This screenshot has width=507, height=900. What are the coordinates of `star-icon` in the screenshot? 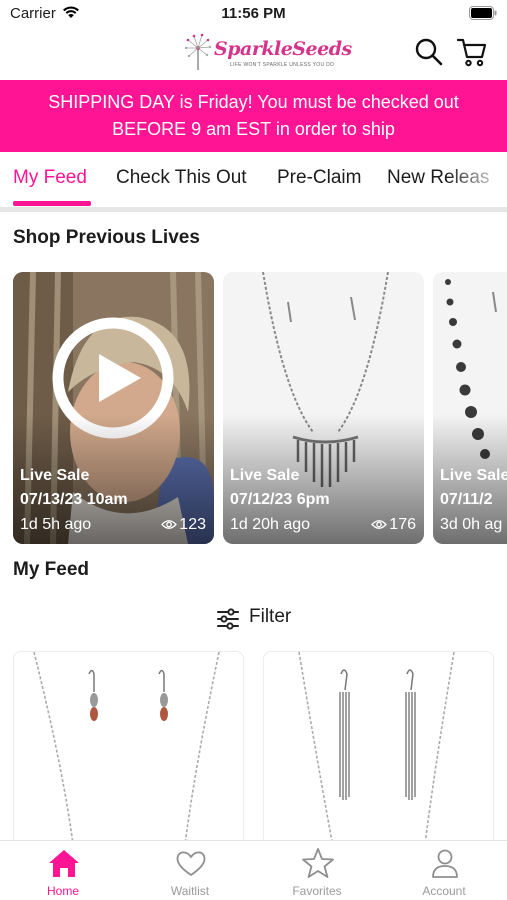 It's located at (318, 863).